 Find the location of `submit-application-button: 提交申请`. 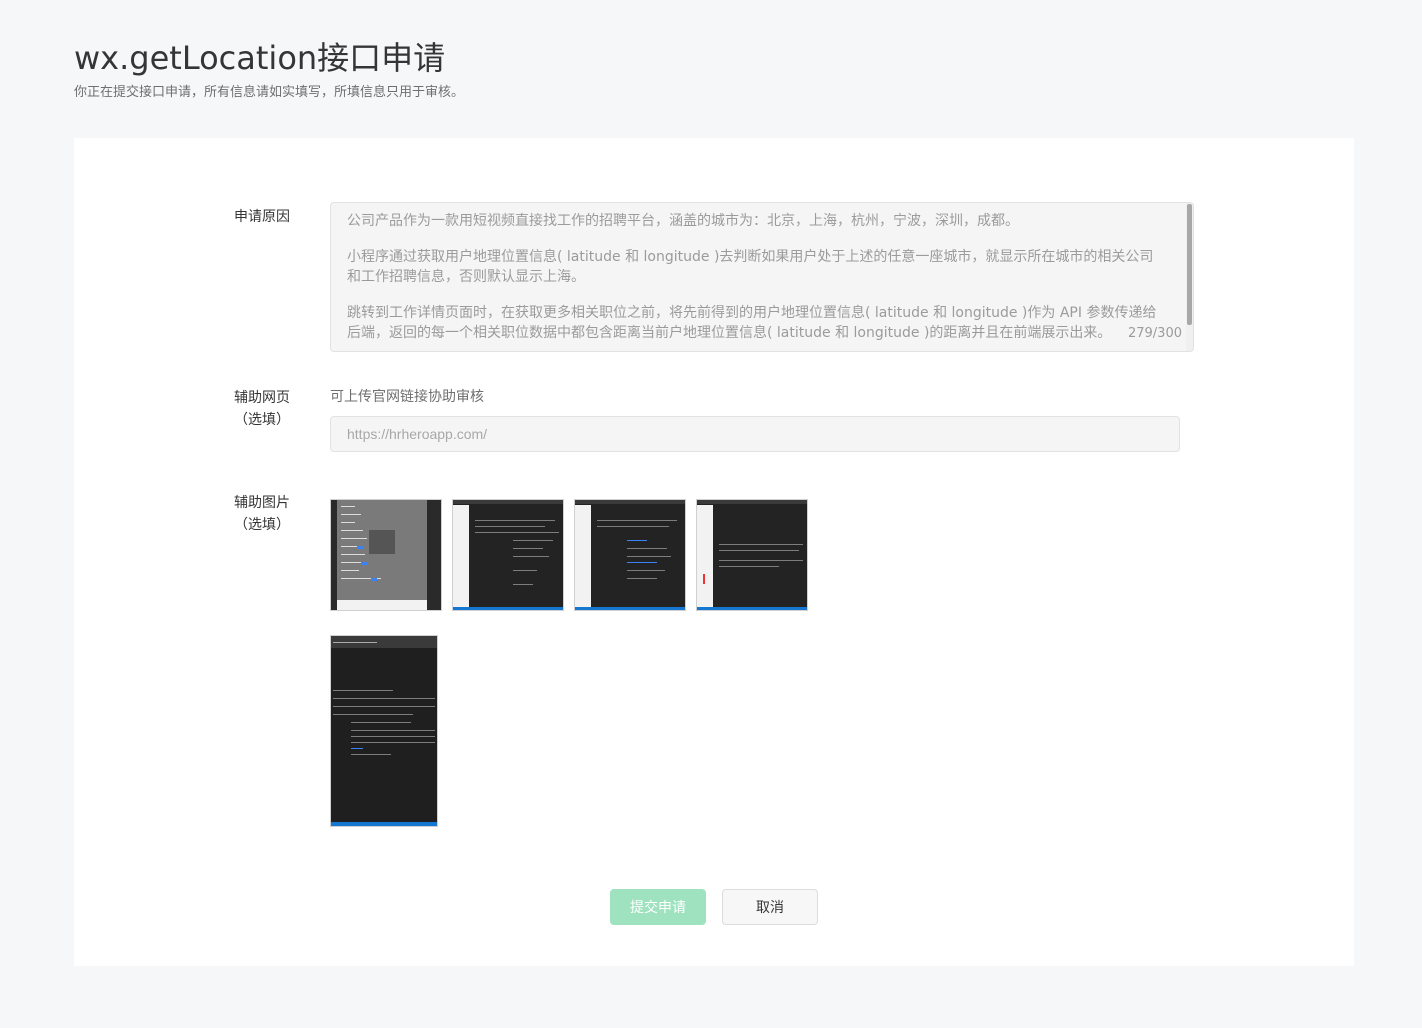

submit-application-button: 提交申请 is located at coordinates (658, 907).